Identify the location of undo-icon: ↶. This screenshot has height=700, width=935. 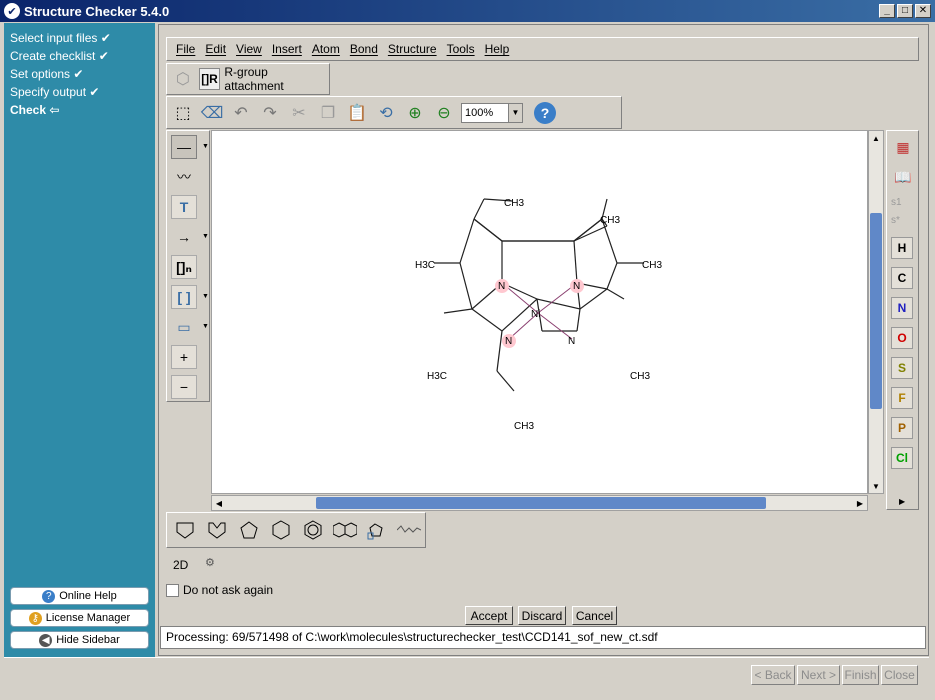
(241, 113).